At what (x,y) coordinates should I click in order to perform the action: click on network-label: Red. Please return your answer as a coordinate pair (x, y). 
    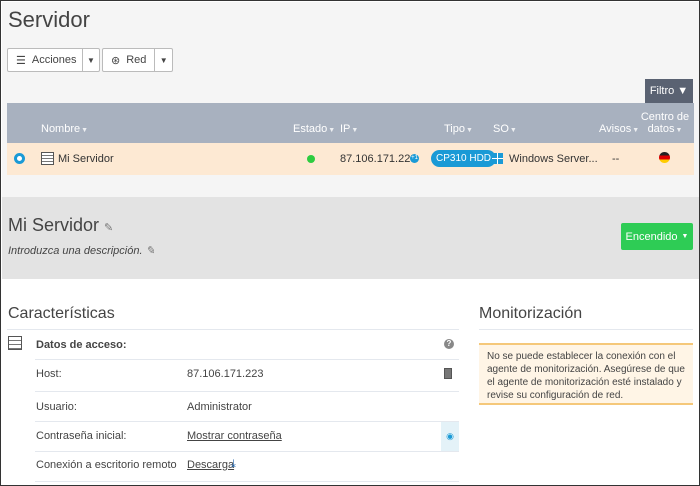
    Looking at the image, I should click on (136, 60).